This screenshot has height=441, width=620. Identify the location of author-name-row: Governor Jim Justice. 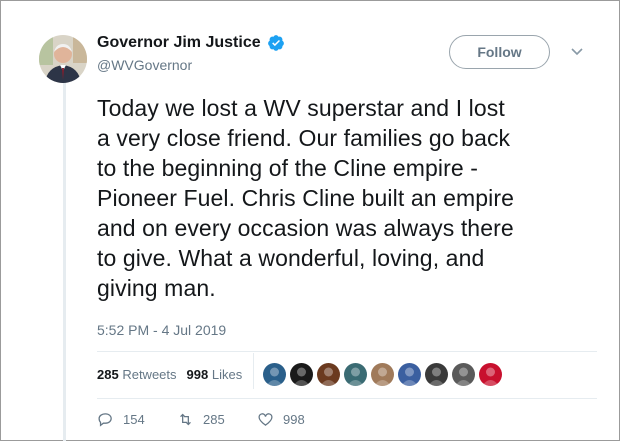
(191, 43).